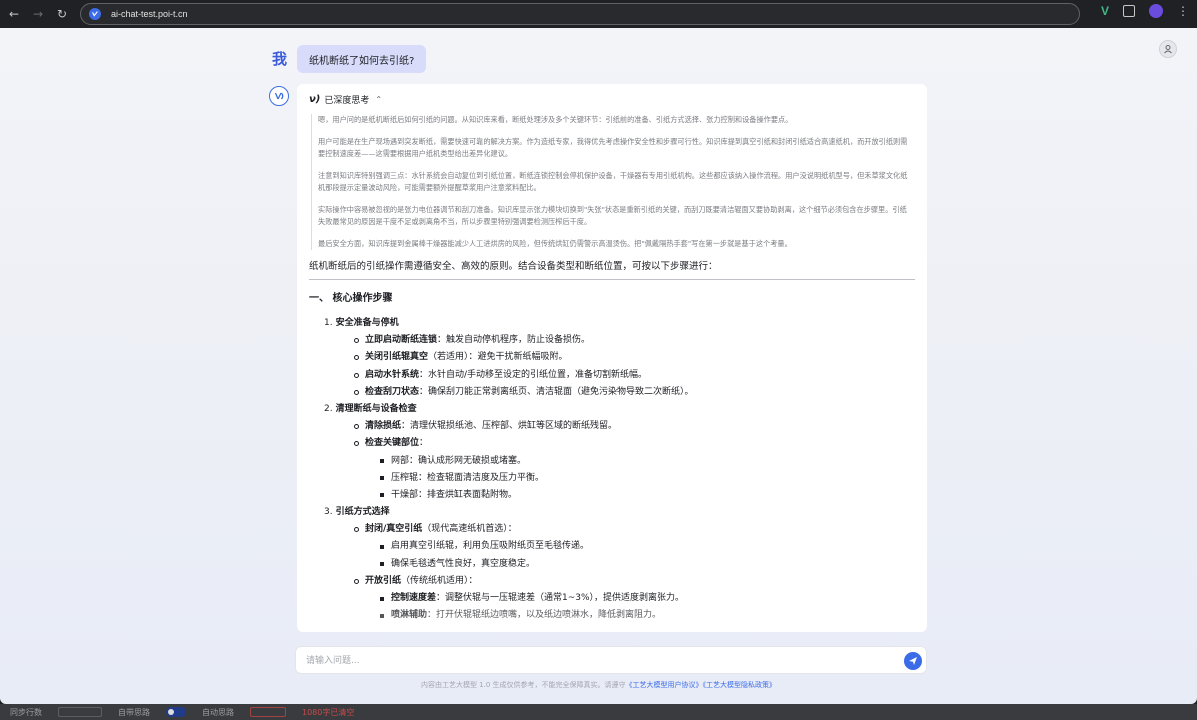 The height and width of the screenshot is (720, 1197). What do you see at coordinates (218, 712) in the screenshot?
I see `strip-toggle2-label: 自动思路` at bounding box center [218, 712].